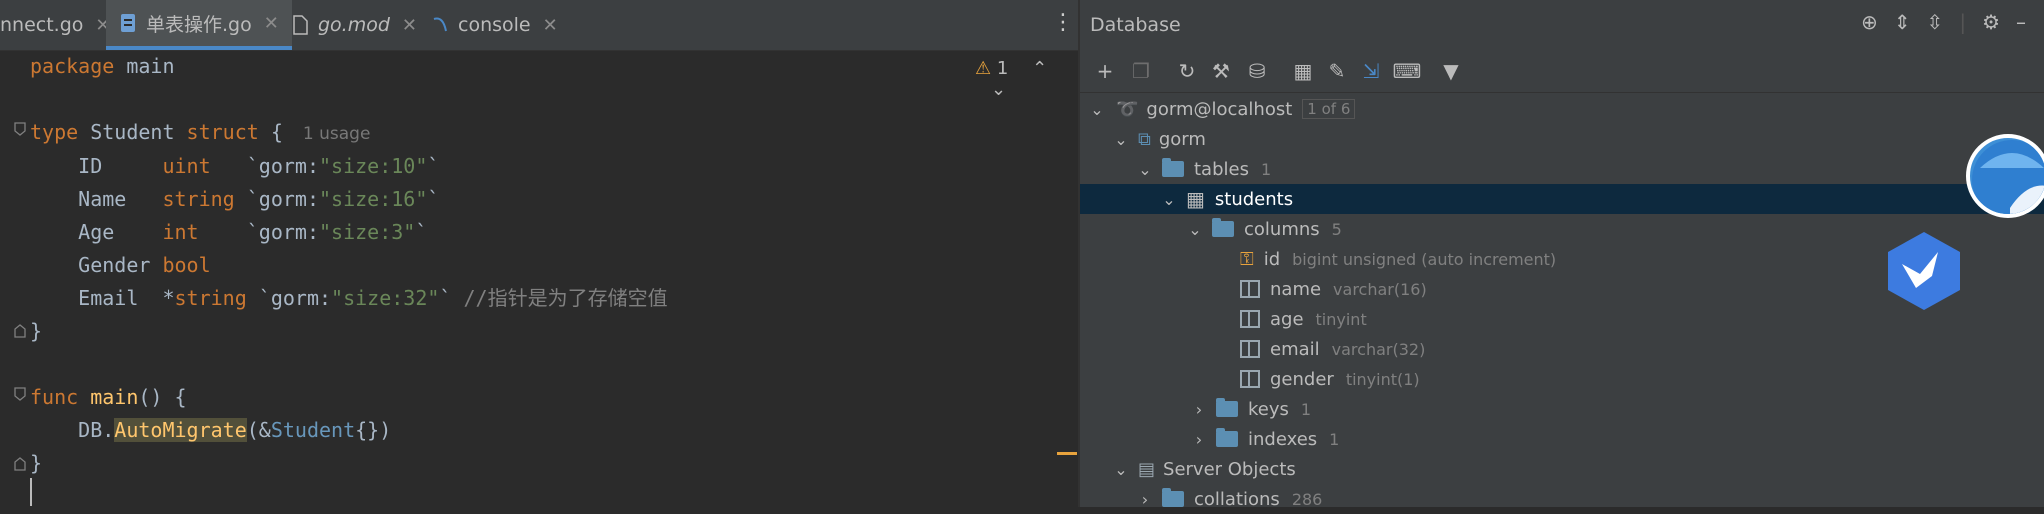 The width and height of the screenshot is (2044, 514). What do you see at coordinates (72, 430) in the screenshot?
I see `identifier: DB.` at bounding box center [72, 430].